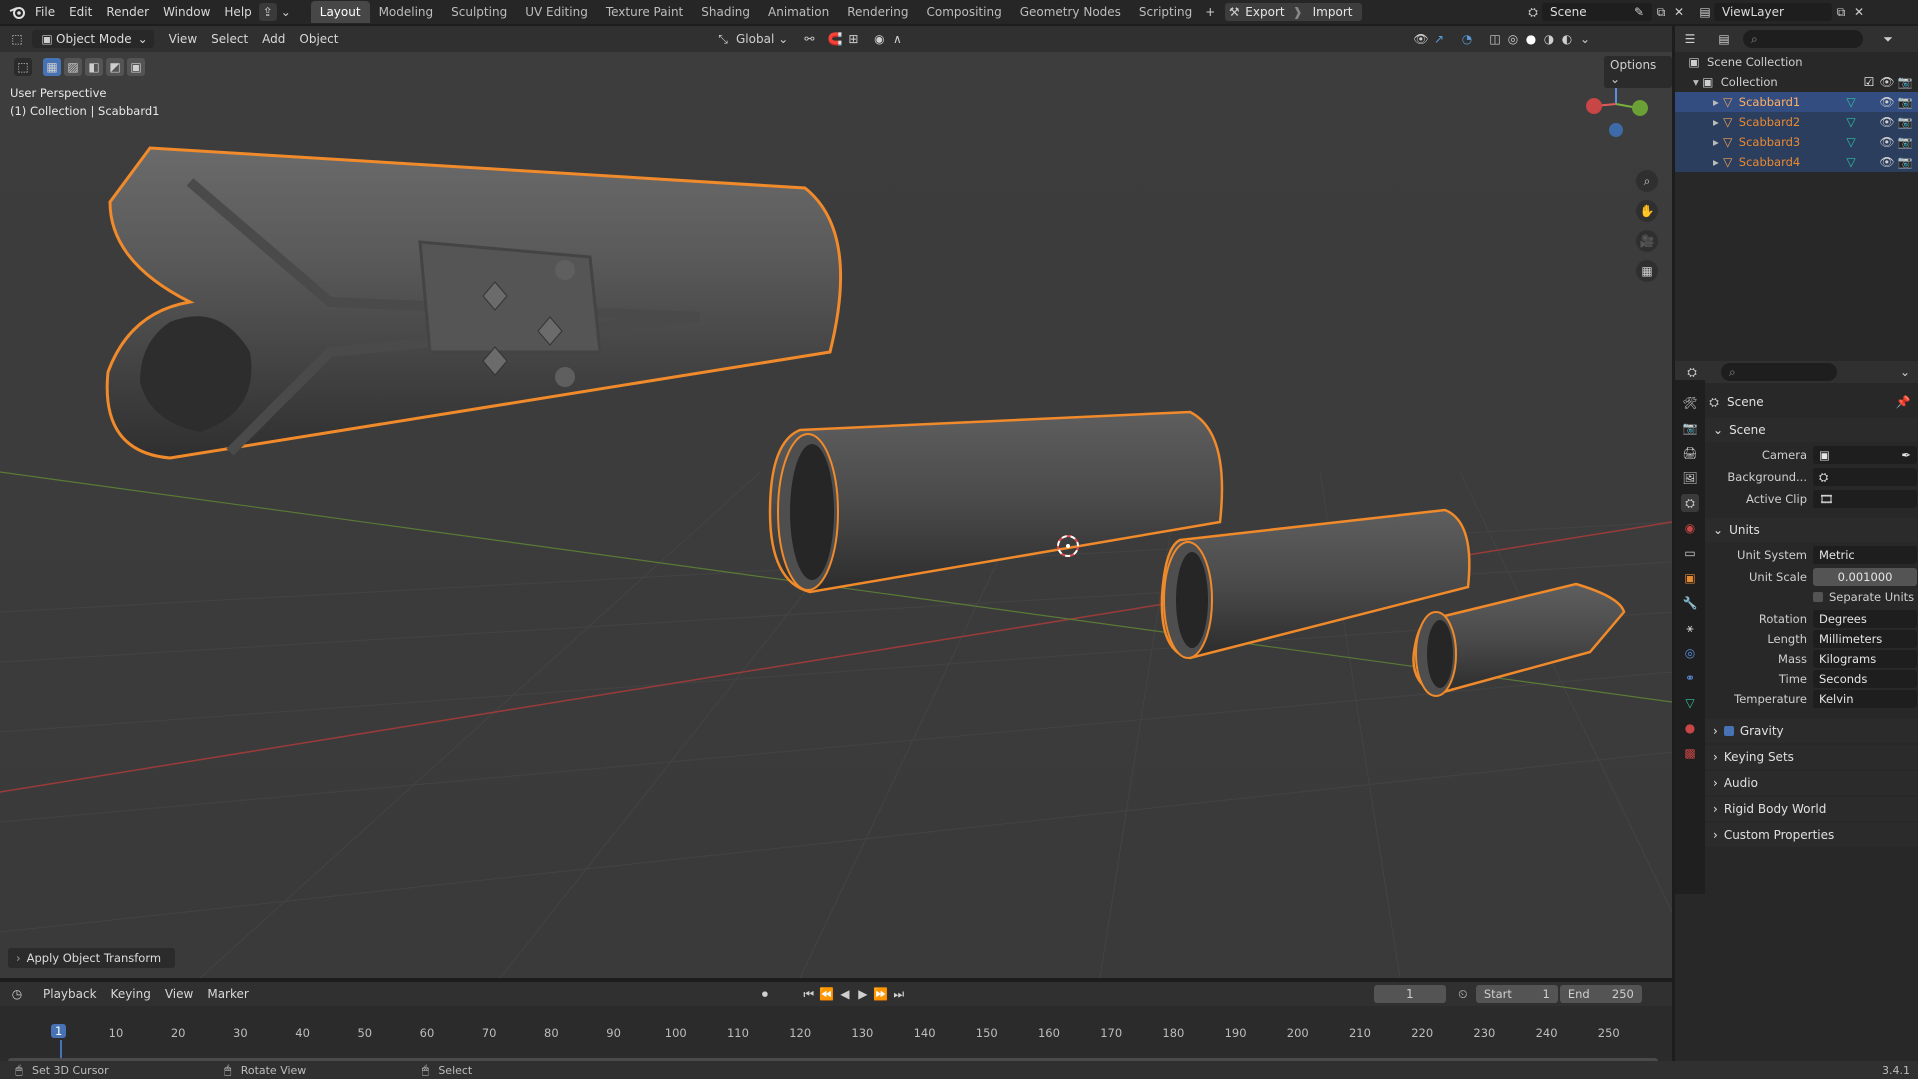 The width and height of the screenshot is (1918, 1079). I want to click on rotation-select: Degrees, so click(1865, 619).